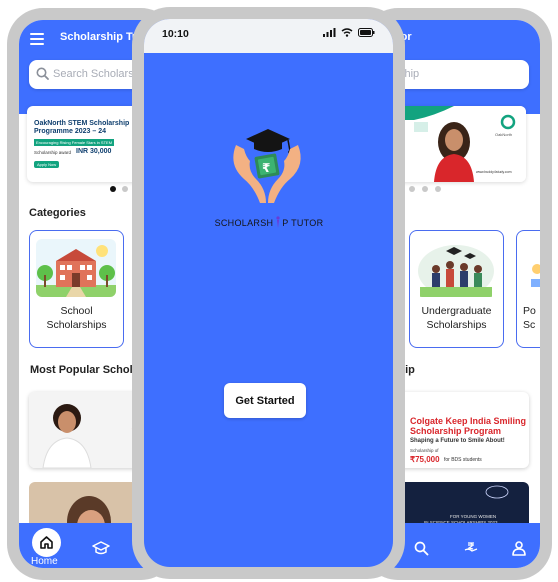  Describe the element at coordinates (463, 460) in the screenshot. I see `card-amount-note: for BDS students` at that location.